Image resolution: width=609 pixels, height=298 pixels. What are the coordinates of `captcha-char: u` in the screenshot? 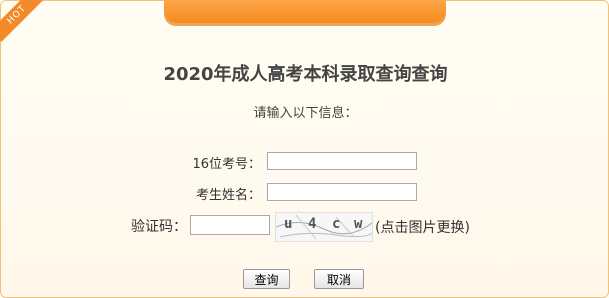 It's located at (288, 224).